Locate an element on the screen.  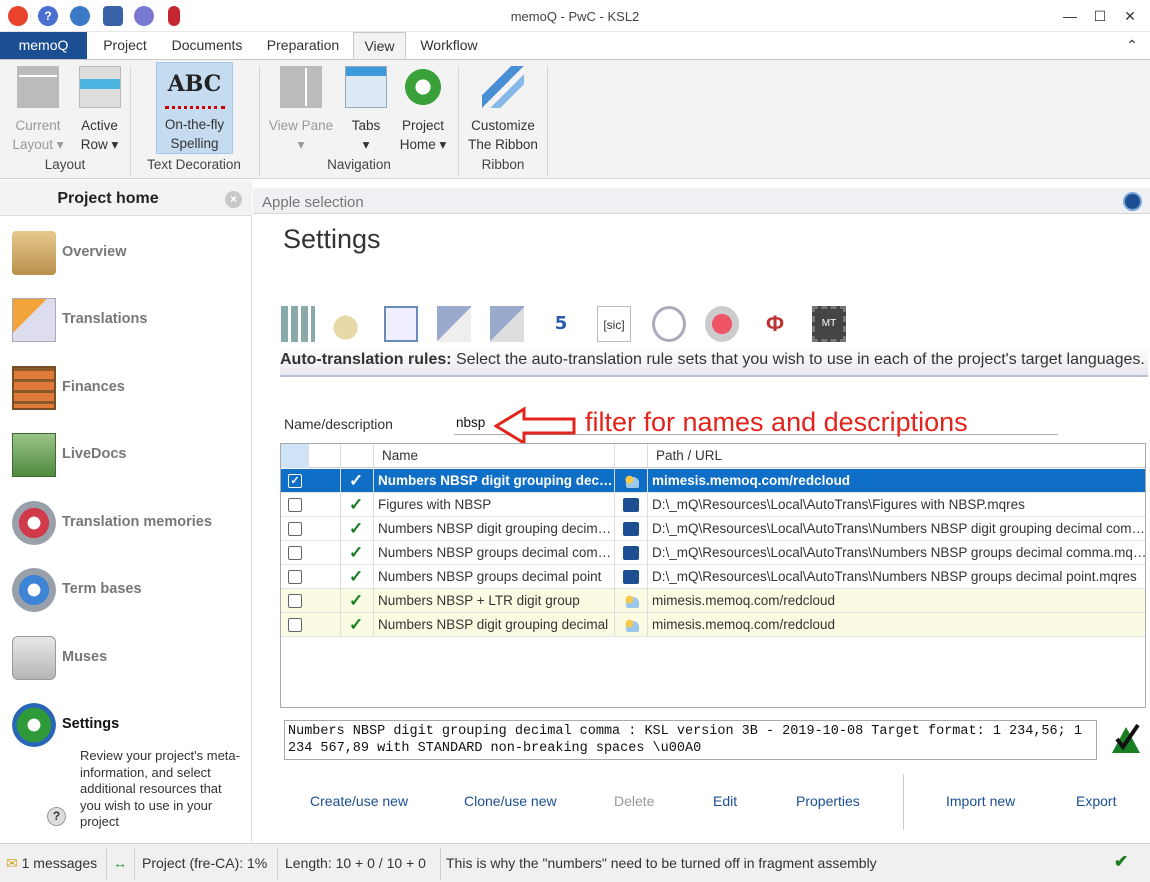
customize-ribbon-button: Customize The Ribbon is located at coordinates (503, 108).